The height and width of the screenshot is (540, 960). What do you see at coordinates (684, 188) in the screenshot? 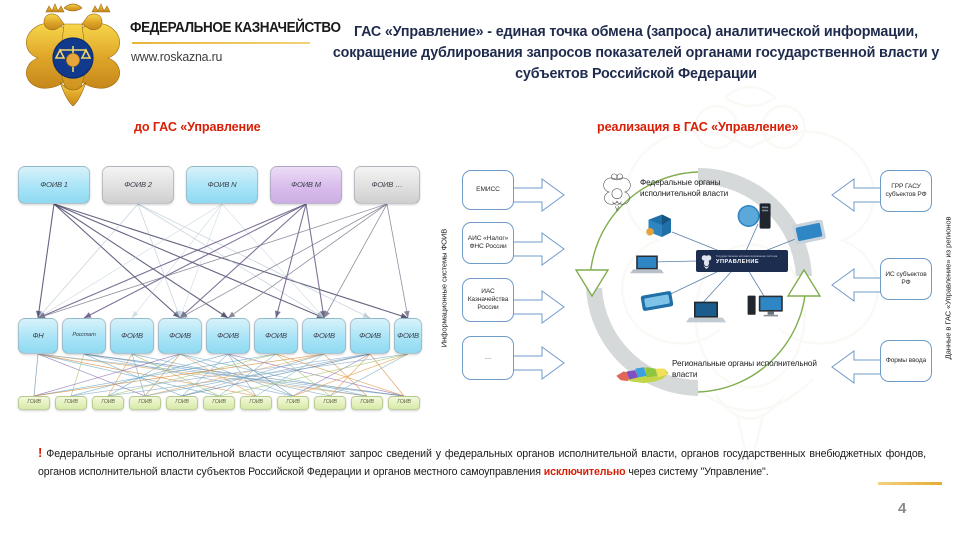
I see `label-federal-authorities: Федеральные органы исполнительной власти` at bounding box center [684, 188].